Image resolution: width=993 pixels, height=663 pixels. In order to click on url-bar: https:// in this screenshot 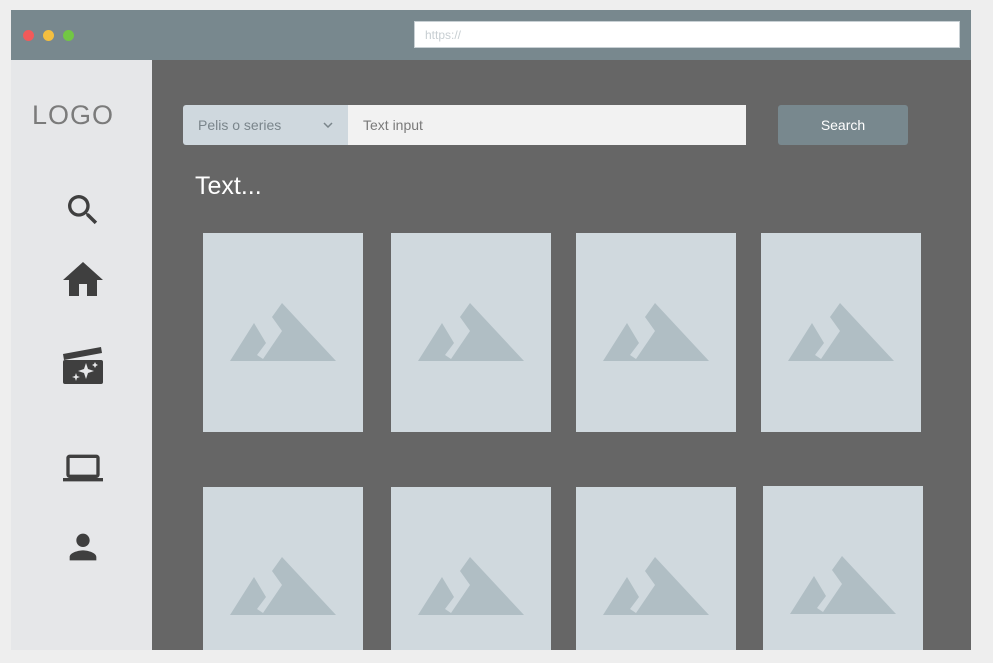, I will do `click(687, 34)`.